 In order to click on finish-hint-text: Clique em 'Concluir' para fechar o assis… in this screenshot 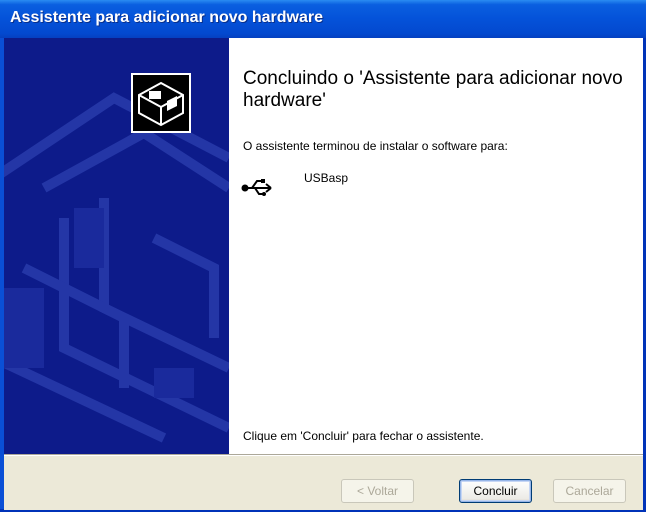, I will do `click(363, 436)`.